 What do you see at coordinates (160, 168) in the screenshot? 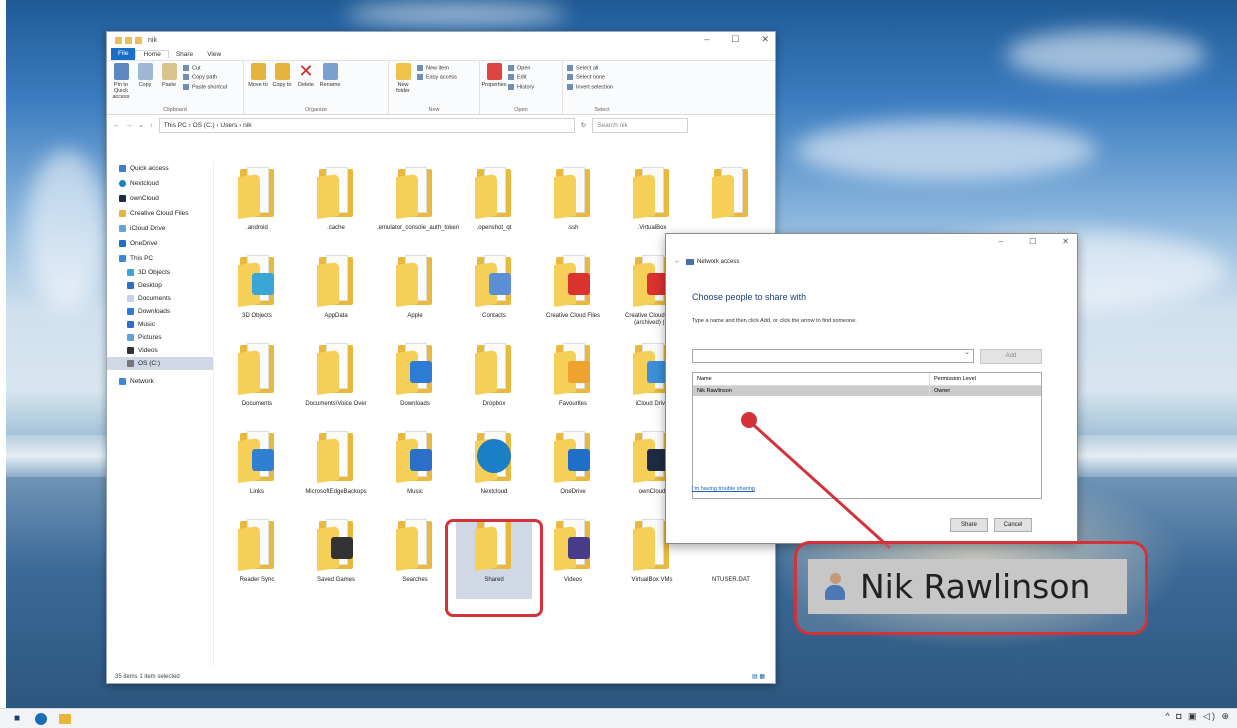
I see `nav-quick-access: Quick access` at bounding box center [160, 168].